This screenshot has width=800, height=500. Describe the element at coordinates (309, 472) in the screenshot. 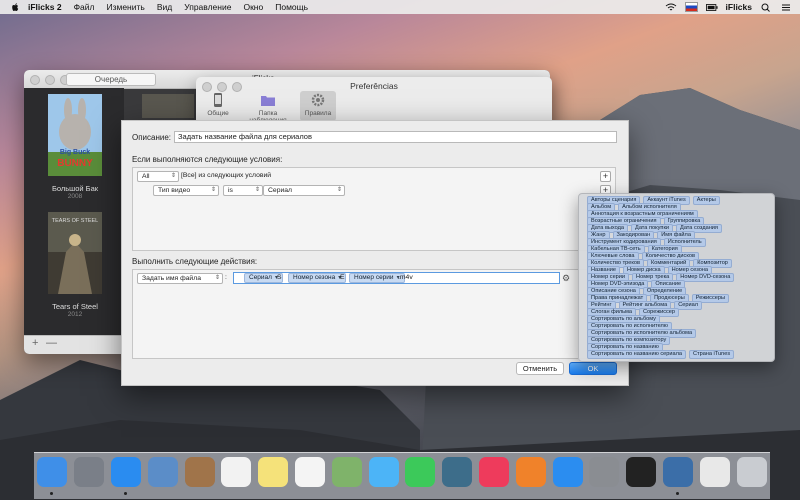

I see `reminders-icon` at that location.